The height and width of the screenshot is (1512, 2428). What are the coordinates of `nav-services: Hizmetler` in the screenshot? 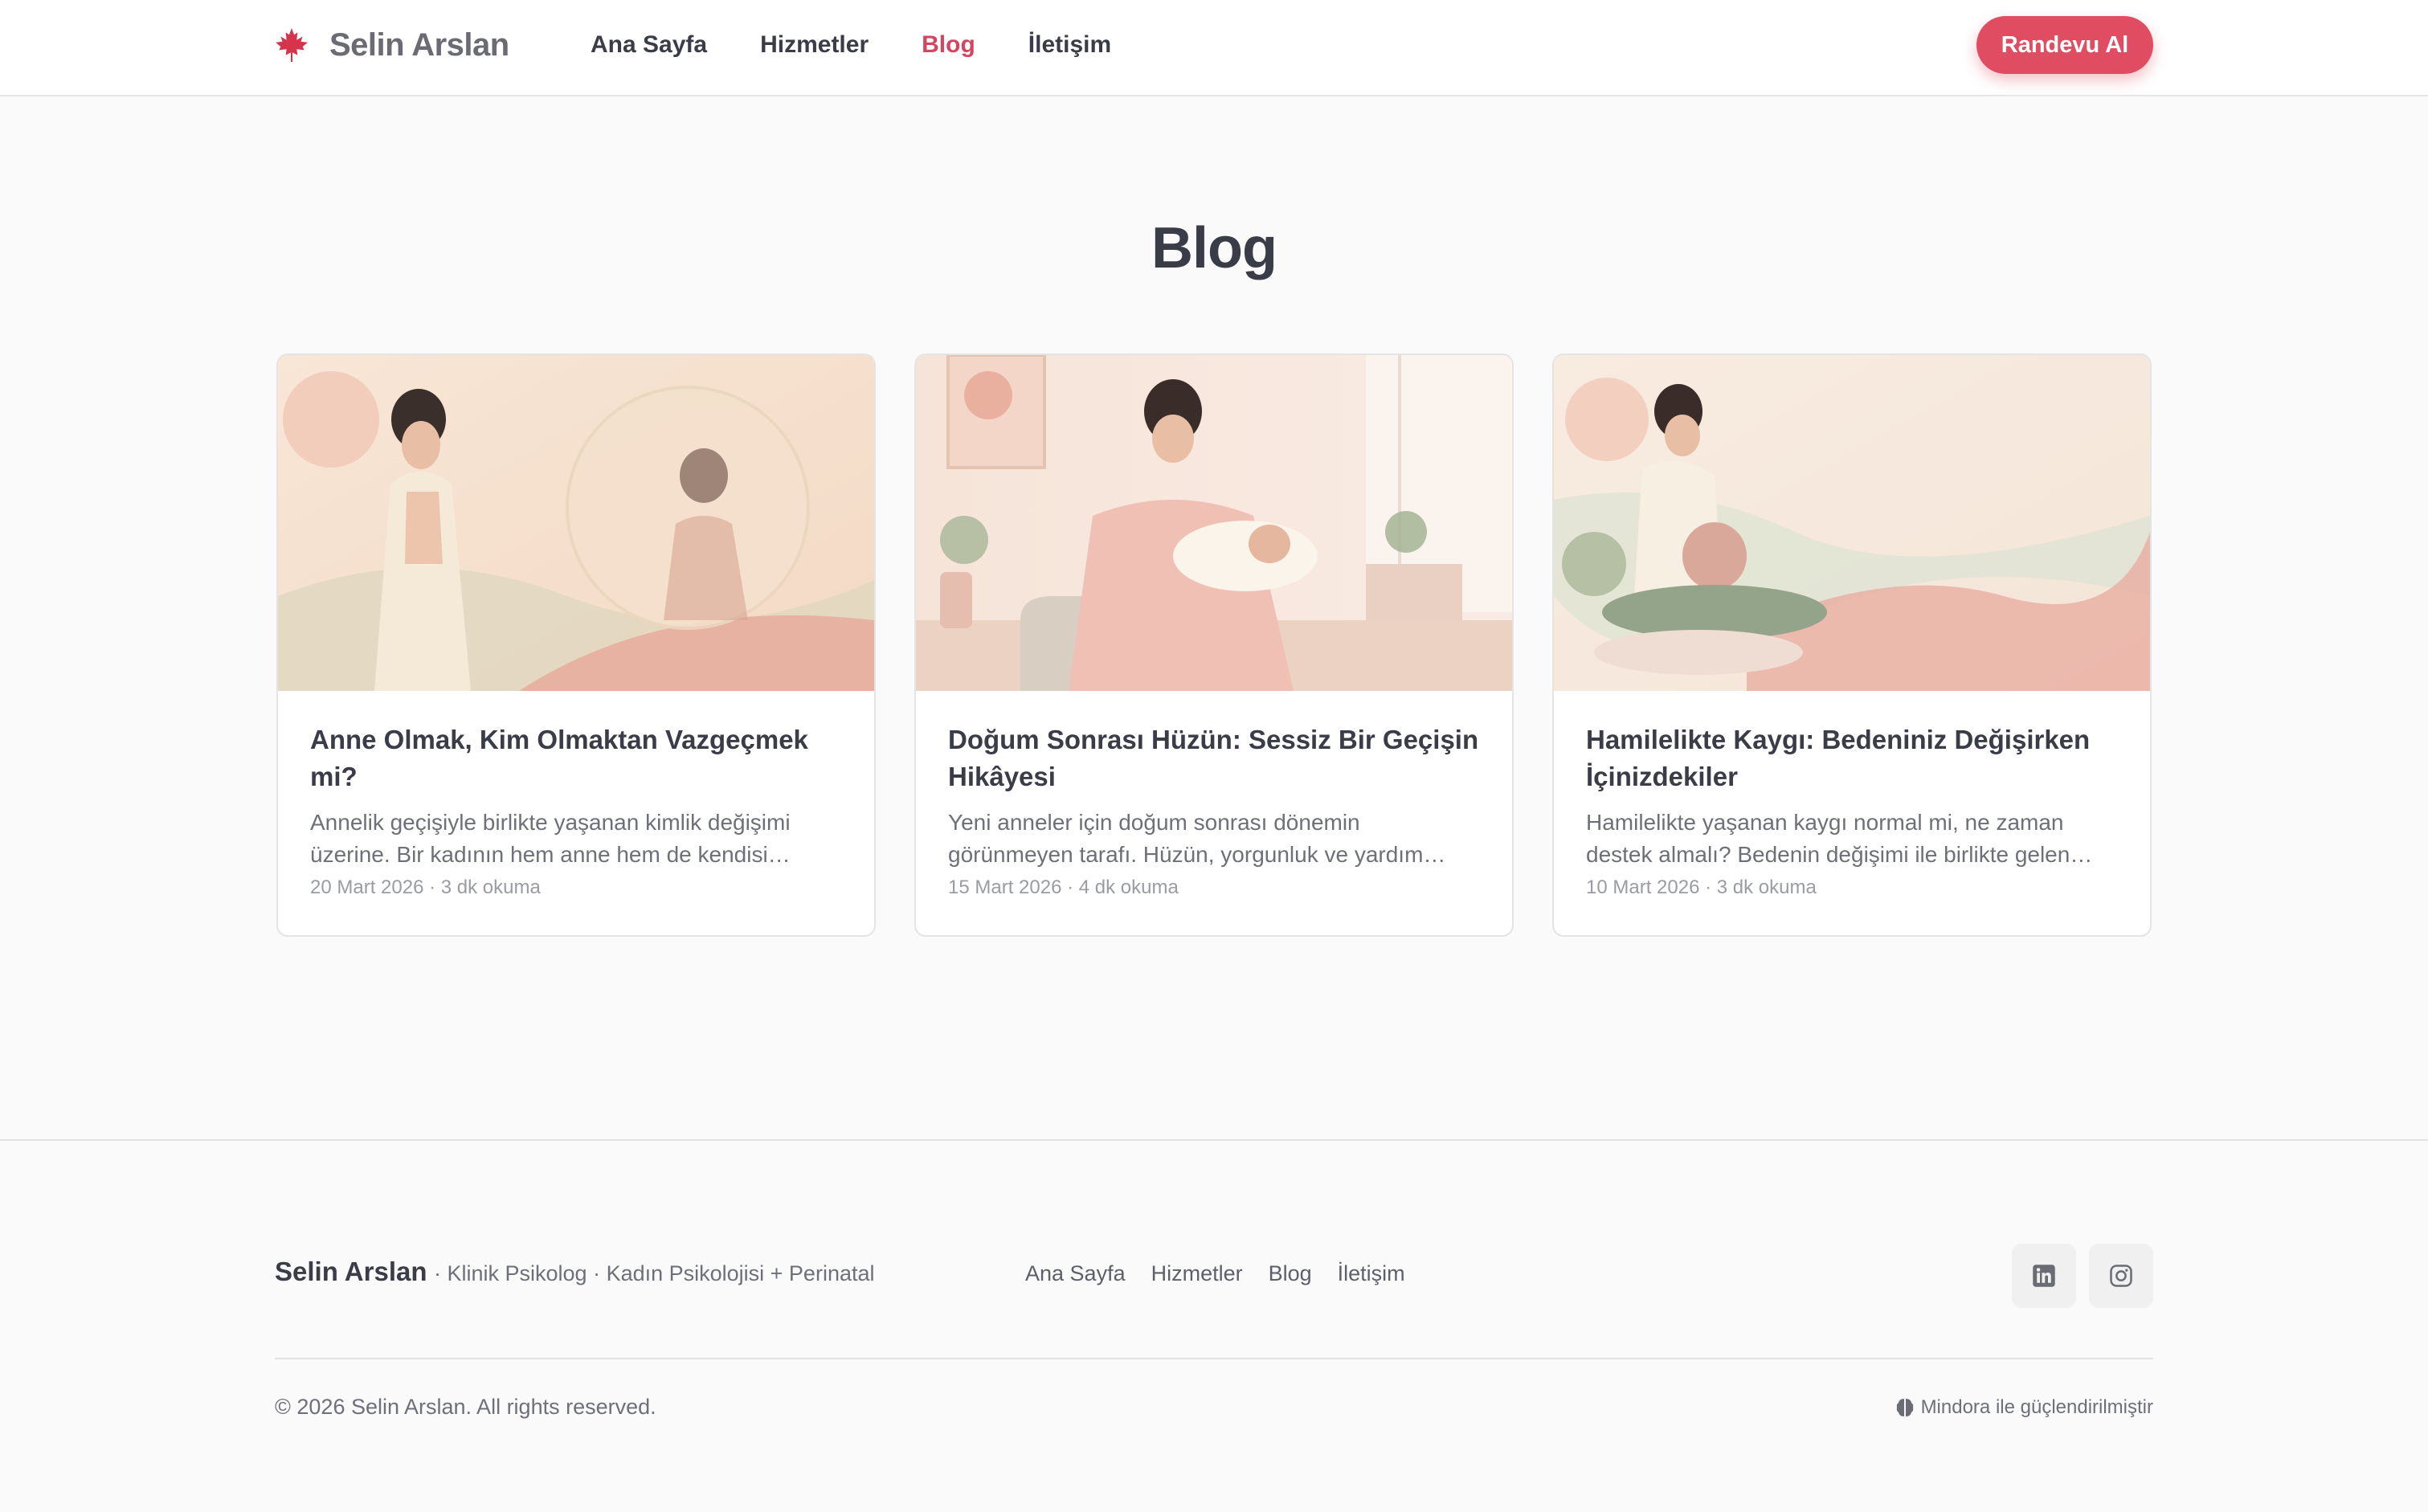 It's located at (814, 45).